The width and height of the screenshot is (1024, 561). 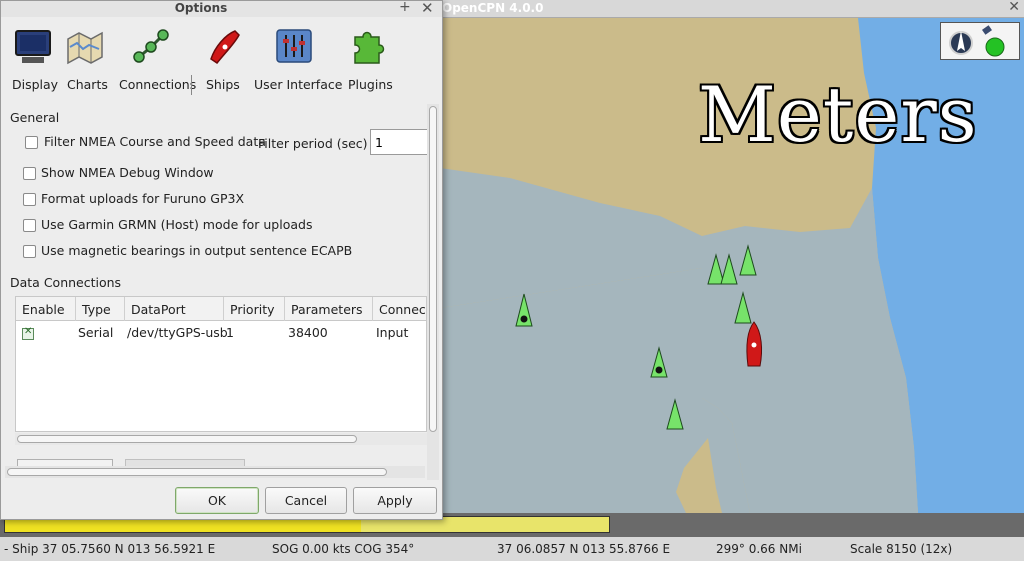 I want to click on main-window-title: OpenCPN 4.0.0, so click(x=493, y=8).